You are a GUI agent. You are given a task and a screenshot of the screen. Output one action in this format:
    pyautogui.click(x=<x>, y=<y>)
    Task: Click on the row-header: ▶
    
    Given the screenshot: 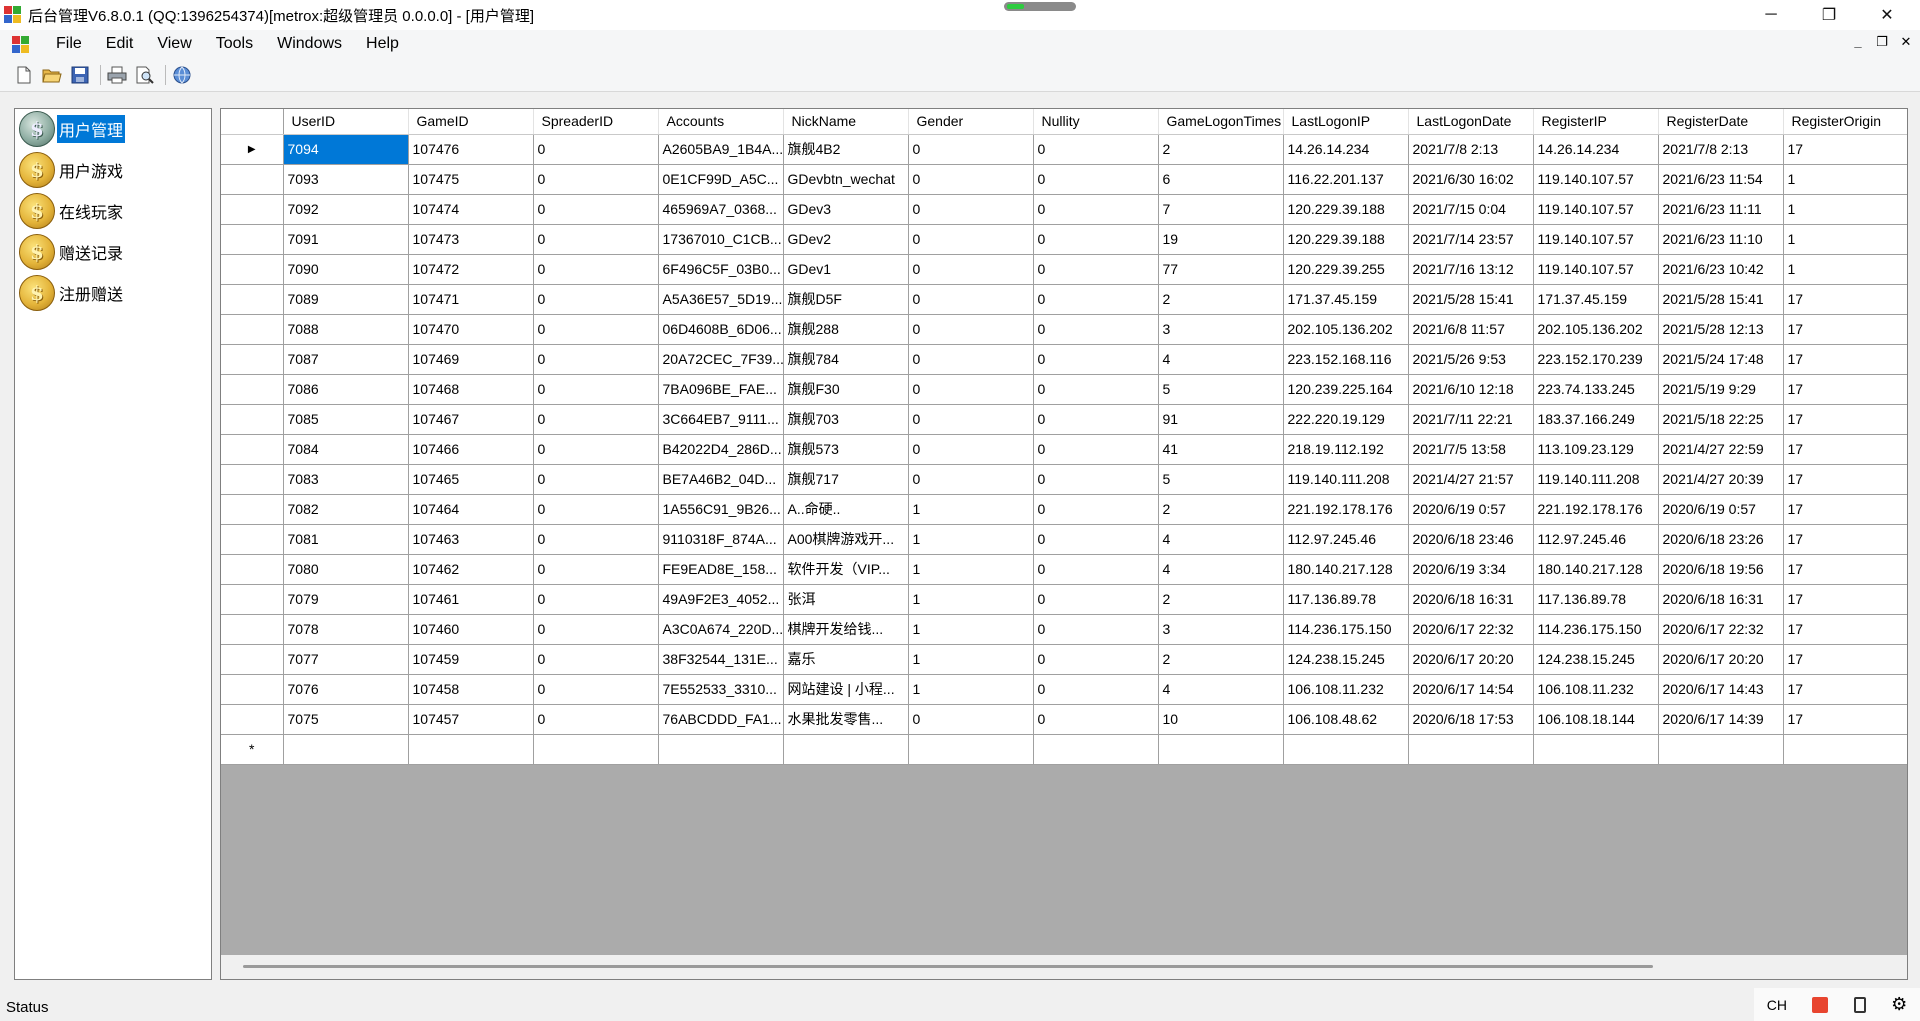 What is the action you would take?
    pyautogui.click(x=252, y=149)
    